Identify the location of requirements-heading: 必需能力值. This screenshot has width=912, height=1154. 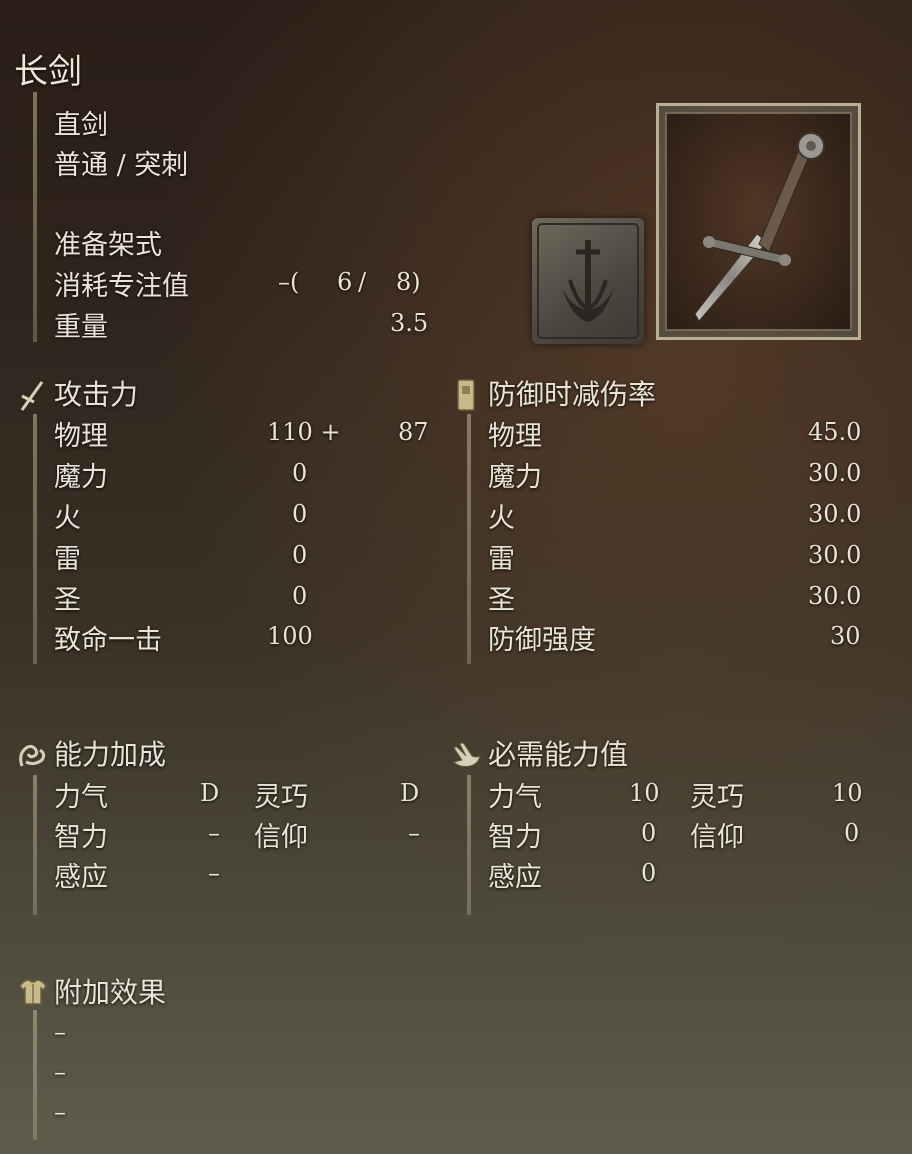
(558, 754).